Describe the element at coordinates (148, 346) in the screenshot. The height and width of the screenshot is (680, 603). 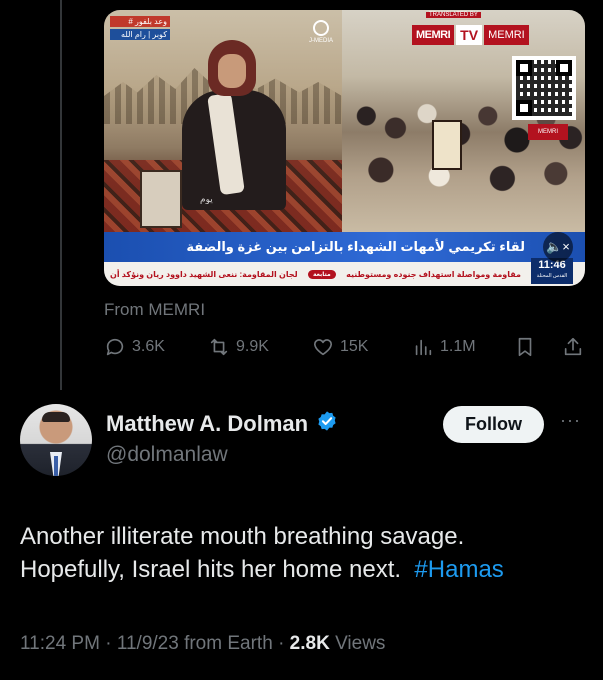
I see `reply-count: 3.6K` at that location.